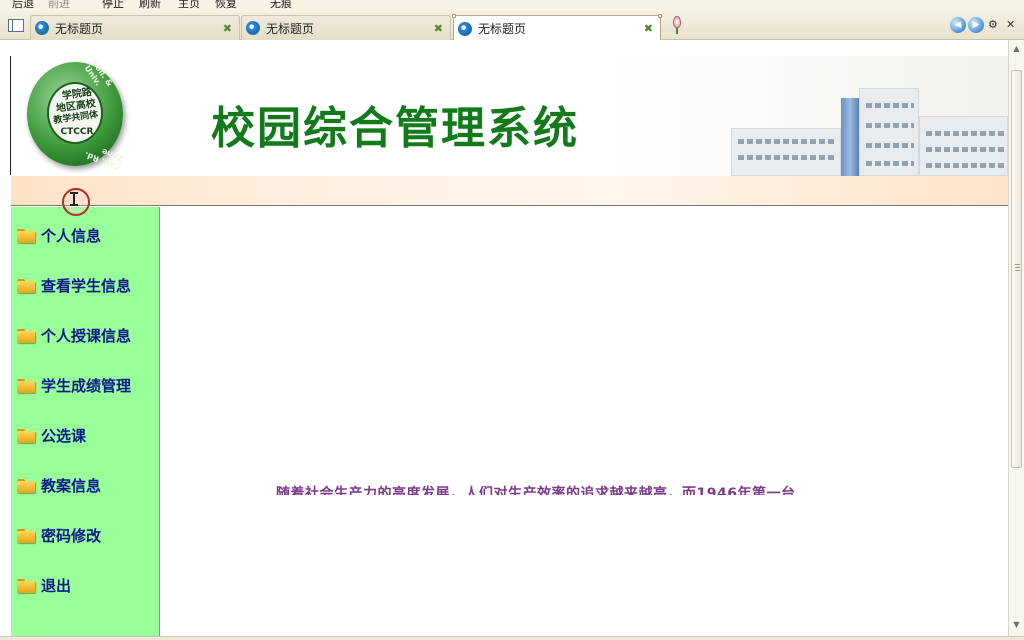 Image resolution: width=1024 pixels, height=640 pixels. I want to click on sidebar-item-logout: 退出, so click(44, 585).